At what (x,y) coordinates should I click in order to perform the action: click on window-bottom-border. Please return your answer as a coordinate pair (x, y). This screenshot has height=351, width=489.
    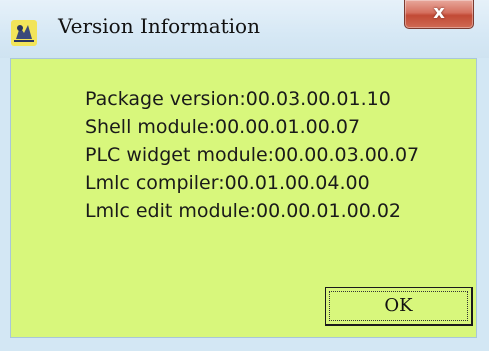
    Looking at the image, I should click on (244, 344).